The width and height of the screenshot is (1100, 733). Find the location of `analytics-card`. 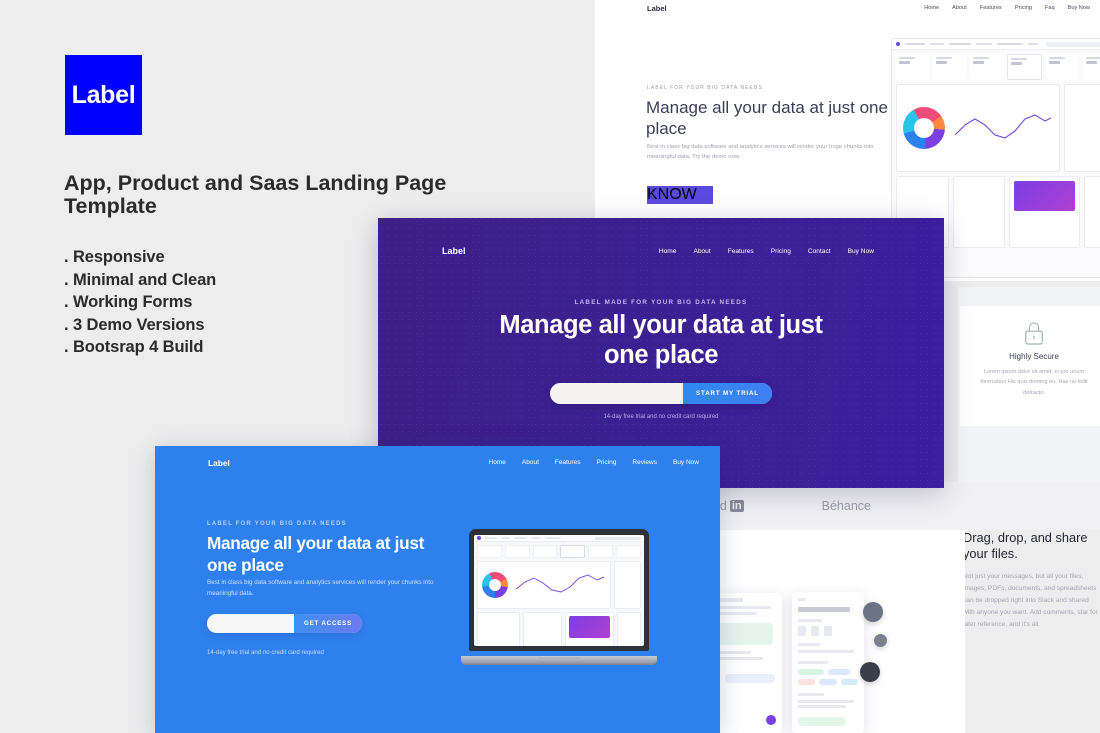

analytics-card is located at coordinates (544, 585).